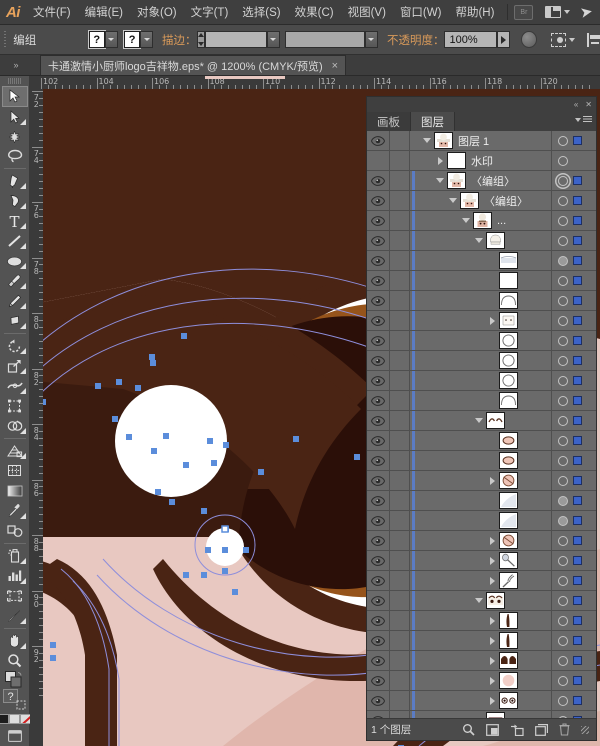 This screenshot has height=746, width=600. I want to click on tab-layers: 图层, so click(433, 121).